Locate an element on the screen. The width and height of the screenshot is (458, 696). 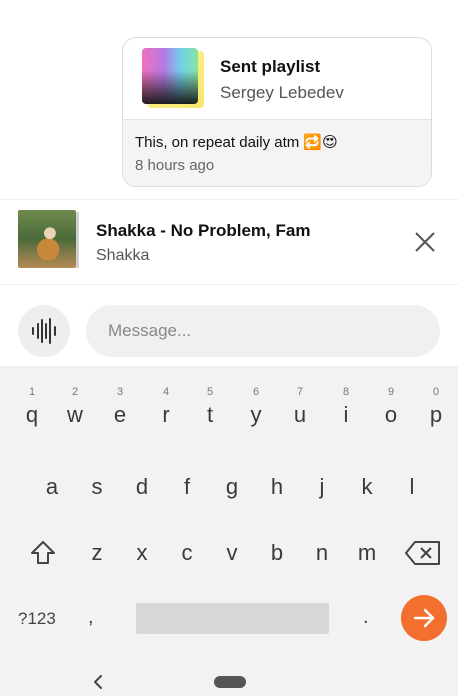
key-x: x is located at coordinates (142, 553).